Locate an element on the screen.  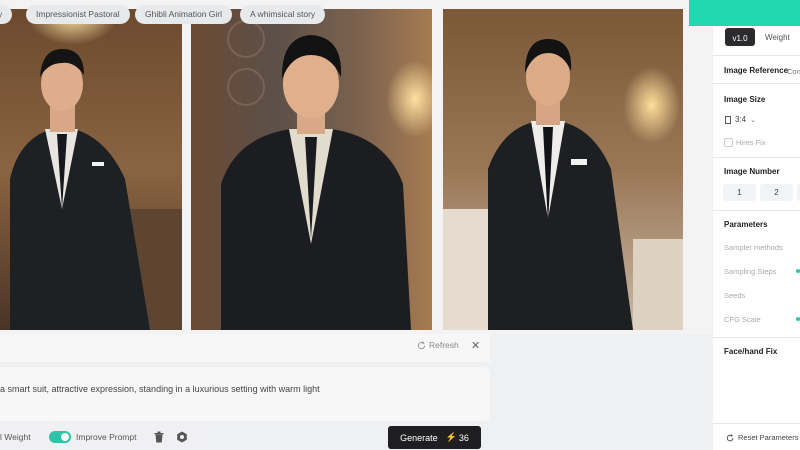
improve-prompt-label: Improve Prompt is located at coordinates (106, 437).